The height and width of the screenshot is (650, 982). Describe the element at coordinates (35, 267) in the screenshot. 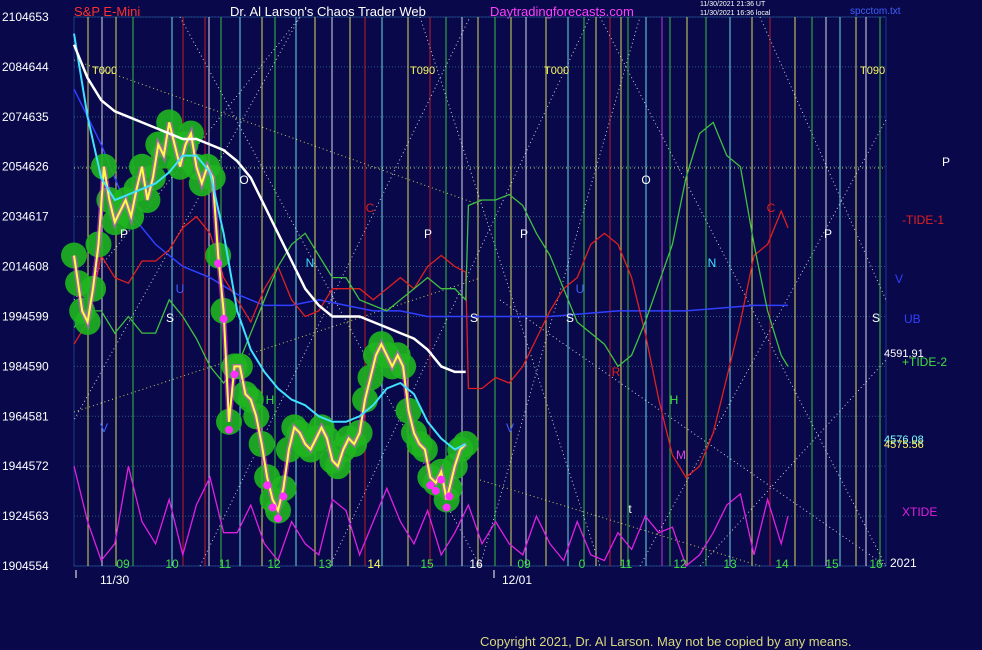

I see `y-right-tick-label: 4608` at that location.